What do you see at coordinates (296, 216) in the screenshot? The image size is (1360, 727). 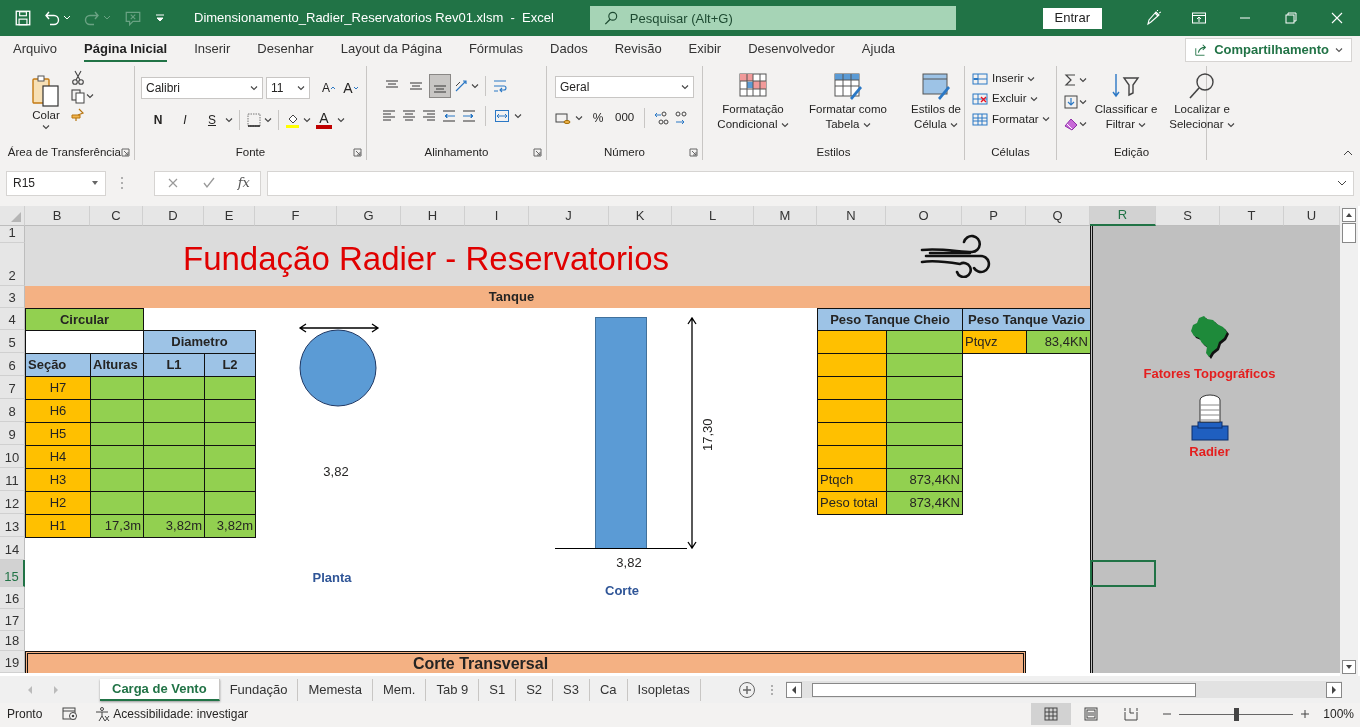 I see `column-header: F` at bounding box center [296, 216].